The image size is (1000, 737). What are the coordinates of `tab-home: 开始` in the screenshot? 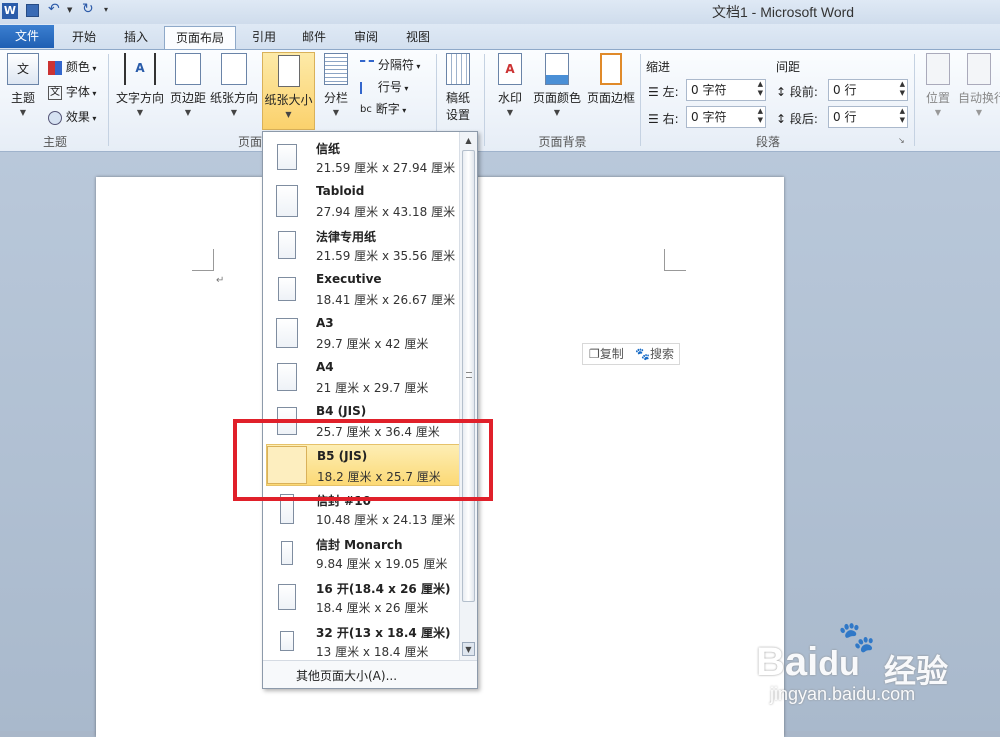 It's located at (84, 37).